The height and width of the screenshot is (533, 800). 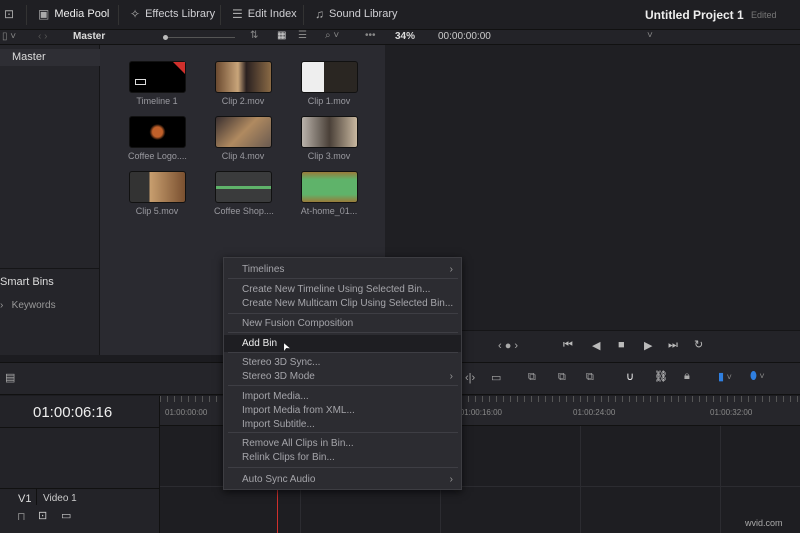 I want to click on sort-icon: ⇅, so click(x=254, y=35).